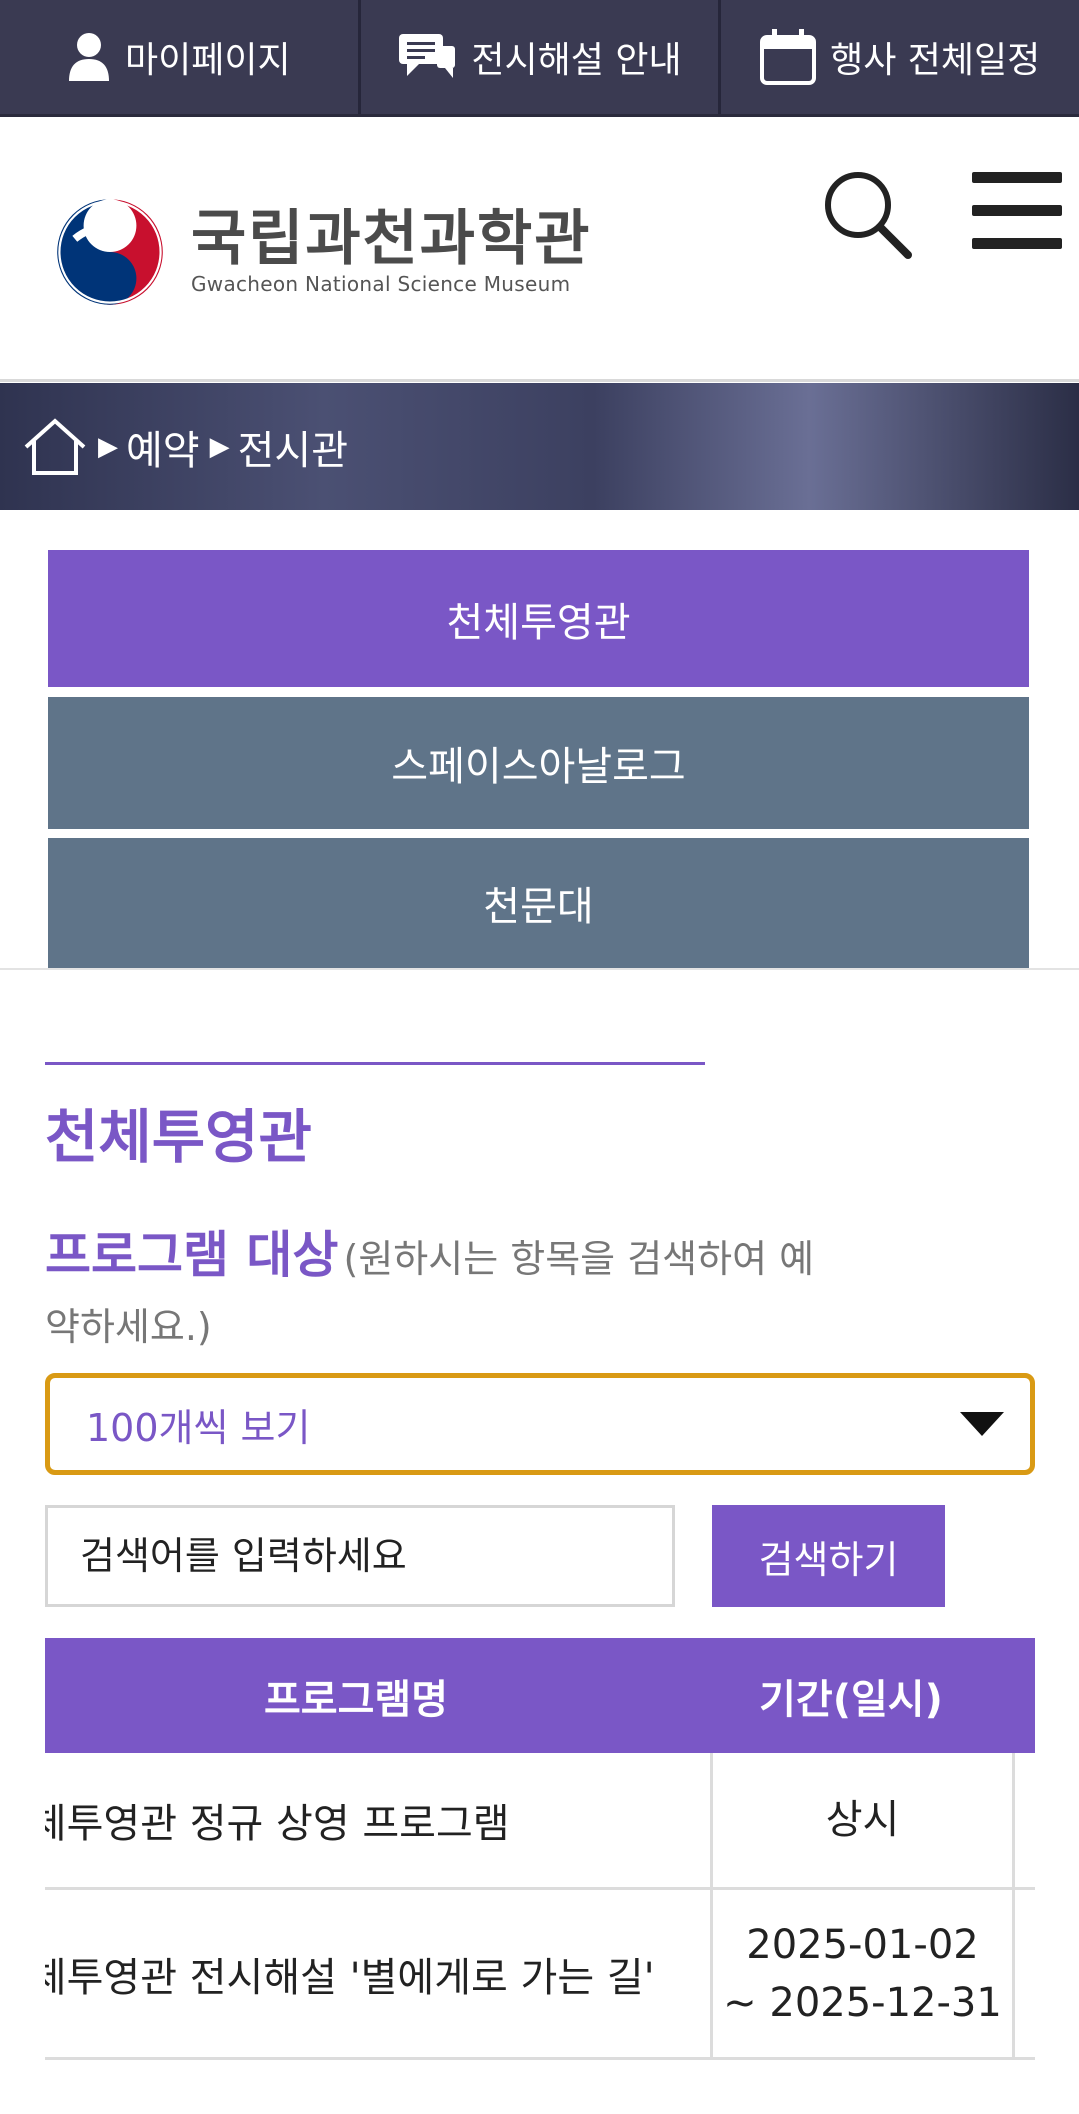 Image resolution: width=1079 pixels, height=2114 pixels. I want to click on search-input, so click(360, 1556).